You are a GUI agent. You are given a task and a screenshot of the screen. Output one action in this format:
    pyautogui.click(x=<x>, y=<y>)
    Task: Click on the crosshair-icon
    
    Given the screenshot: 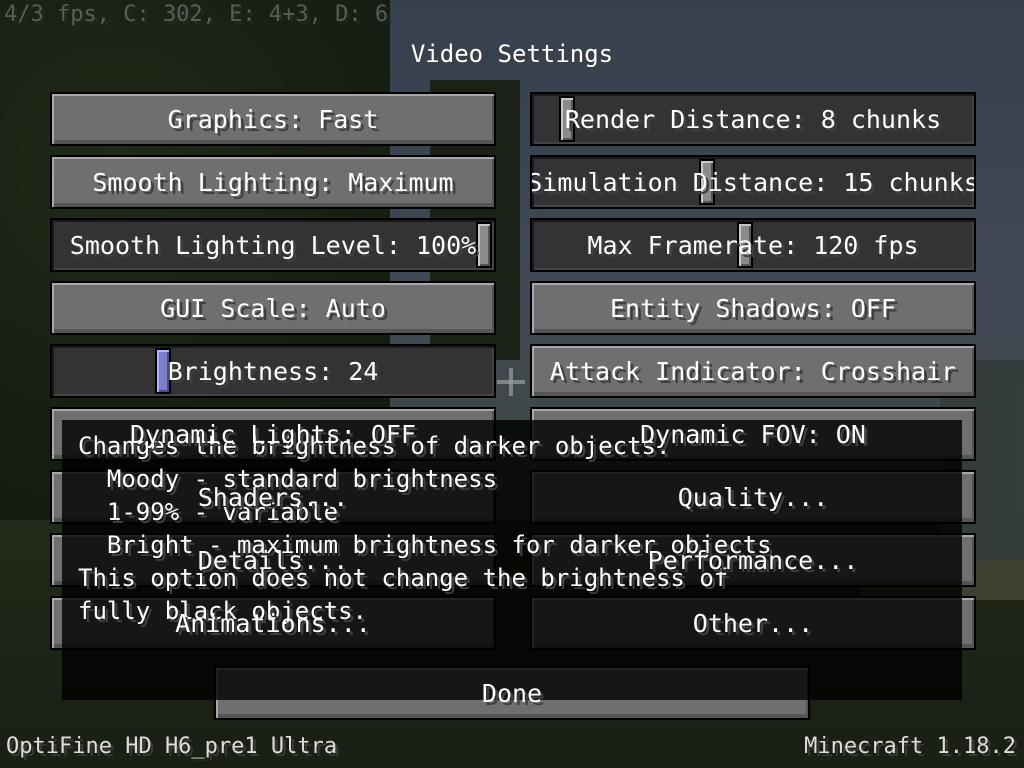 What is the action you would take?
    pyautogui.click(x=511, y=382)
    